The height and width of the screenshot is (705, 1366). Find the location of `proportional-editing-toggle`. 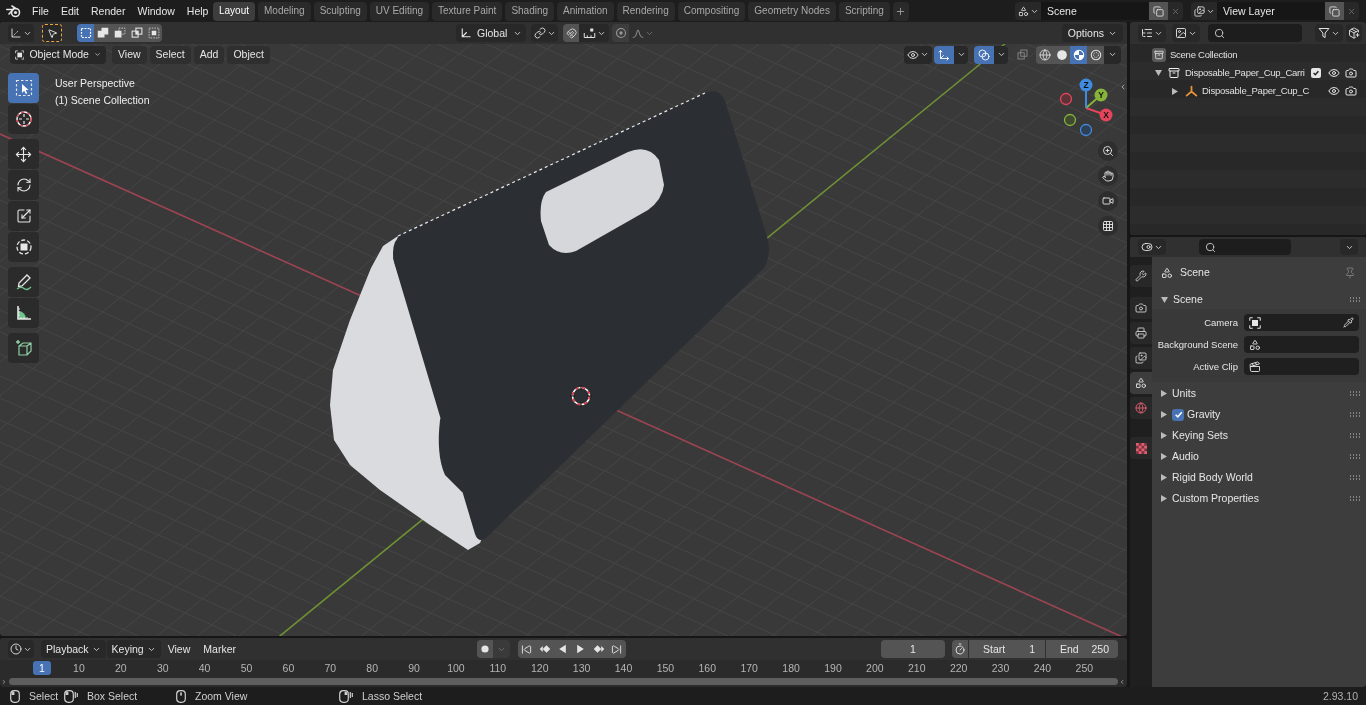

proportional-editing-toggle is located at coordinates (620, 33).